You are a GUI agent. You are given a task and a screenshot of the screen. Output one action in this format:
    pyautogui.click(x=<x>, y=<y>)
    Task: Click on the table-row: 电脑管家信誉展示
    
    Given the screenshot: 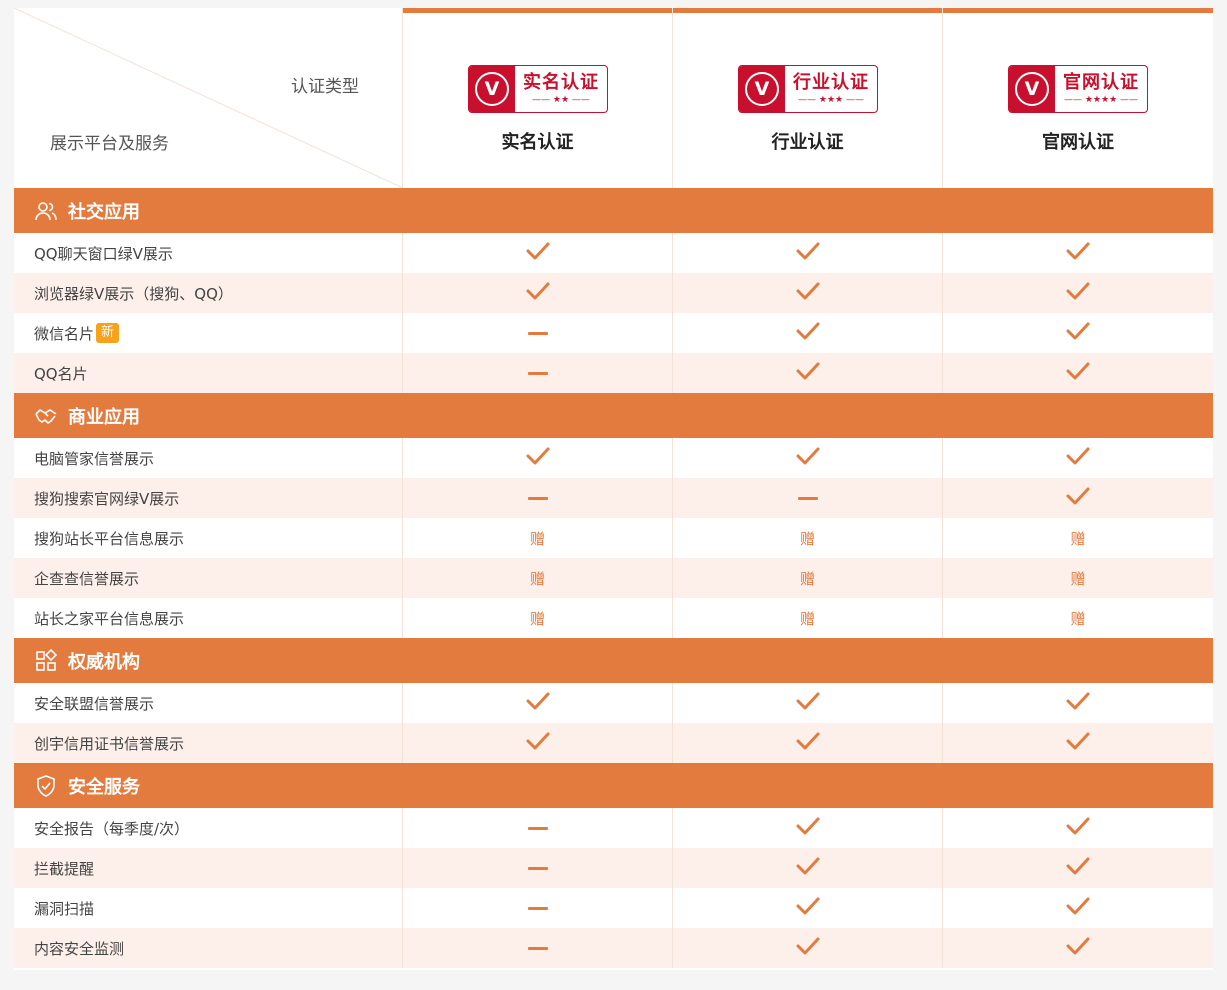 What is the action you would take?
    pyautogui.click(x=613, y=458)
    